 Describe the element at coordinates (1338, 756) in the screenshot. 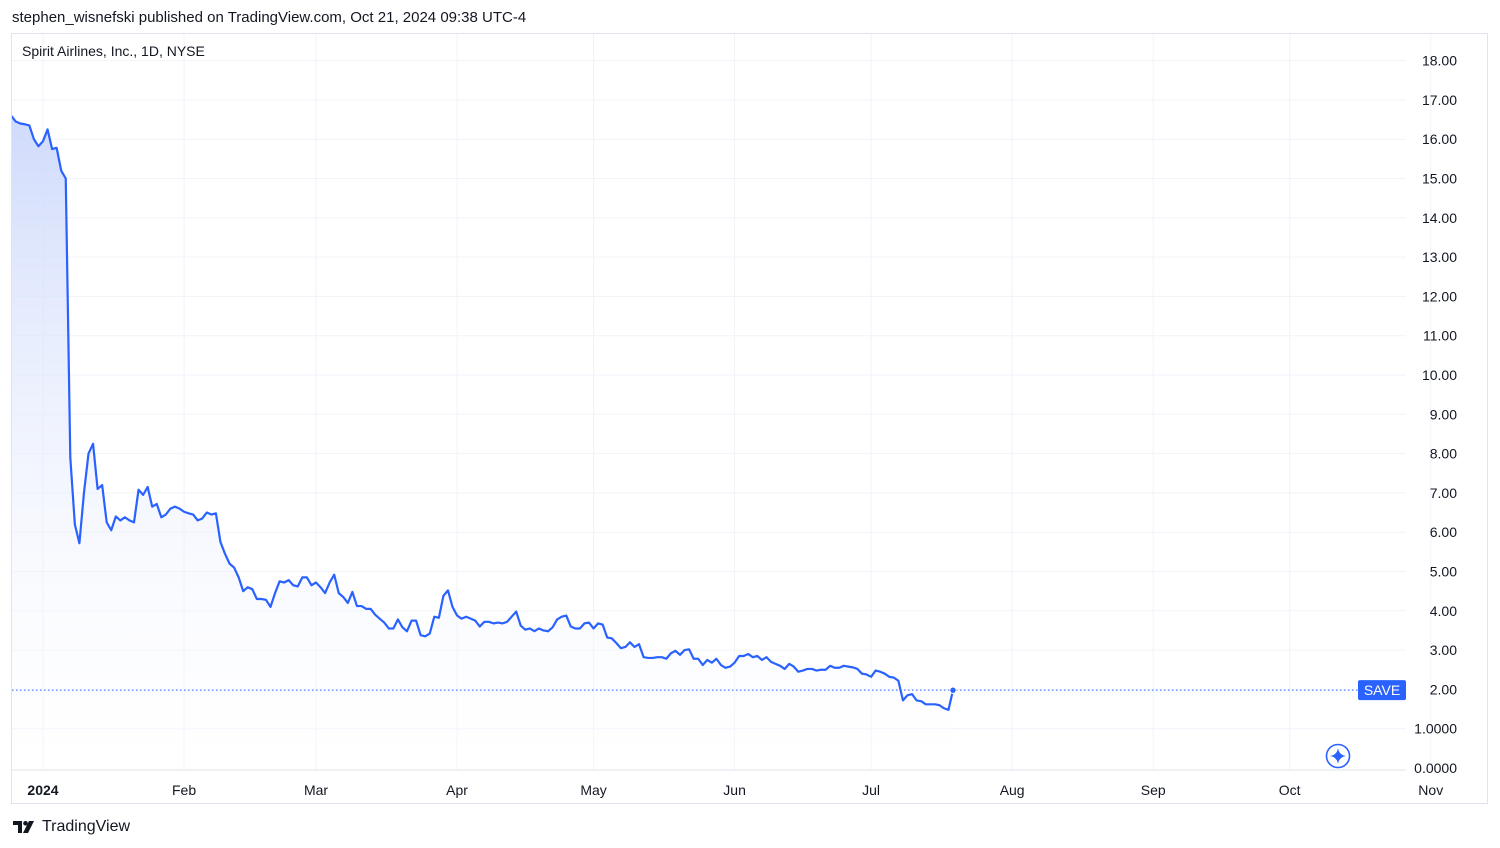

I see `sparkle-button` at that location.